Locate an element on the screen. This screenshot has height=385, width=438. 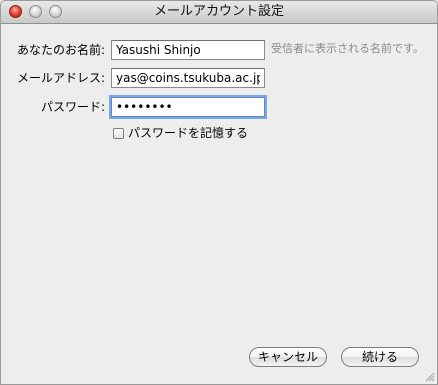
window-title: メールアカウント設定 is located at coordinates (218, 11).